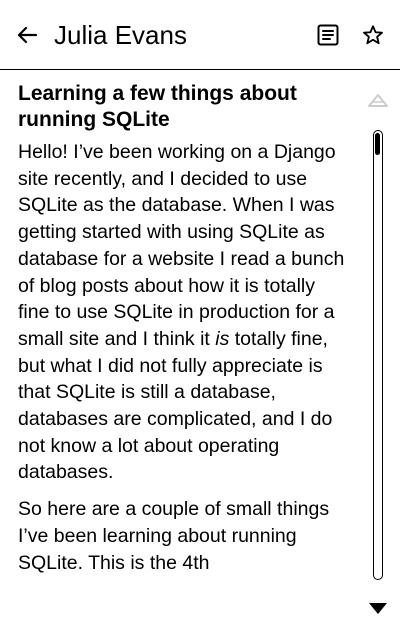  I want to click on scroll-down-triangle-icon, so click(378, 608).